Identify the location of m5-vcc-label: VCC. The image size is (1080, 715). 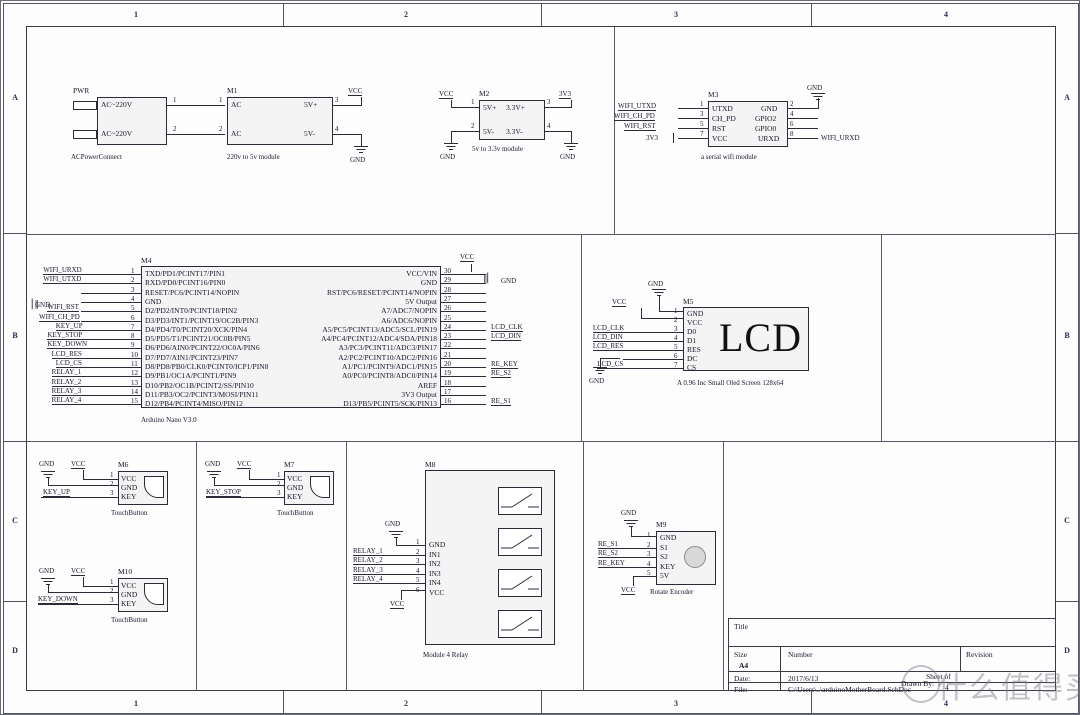
(619, 302).